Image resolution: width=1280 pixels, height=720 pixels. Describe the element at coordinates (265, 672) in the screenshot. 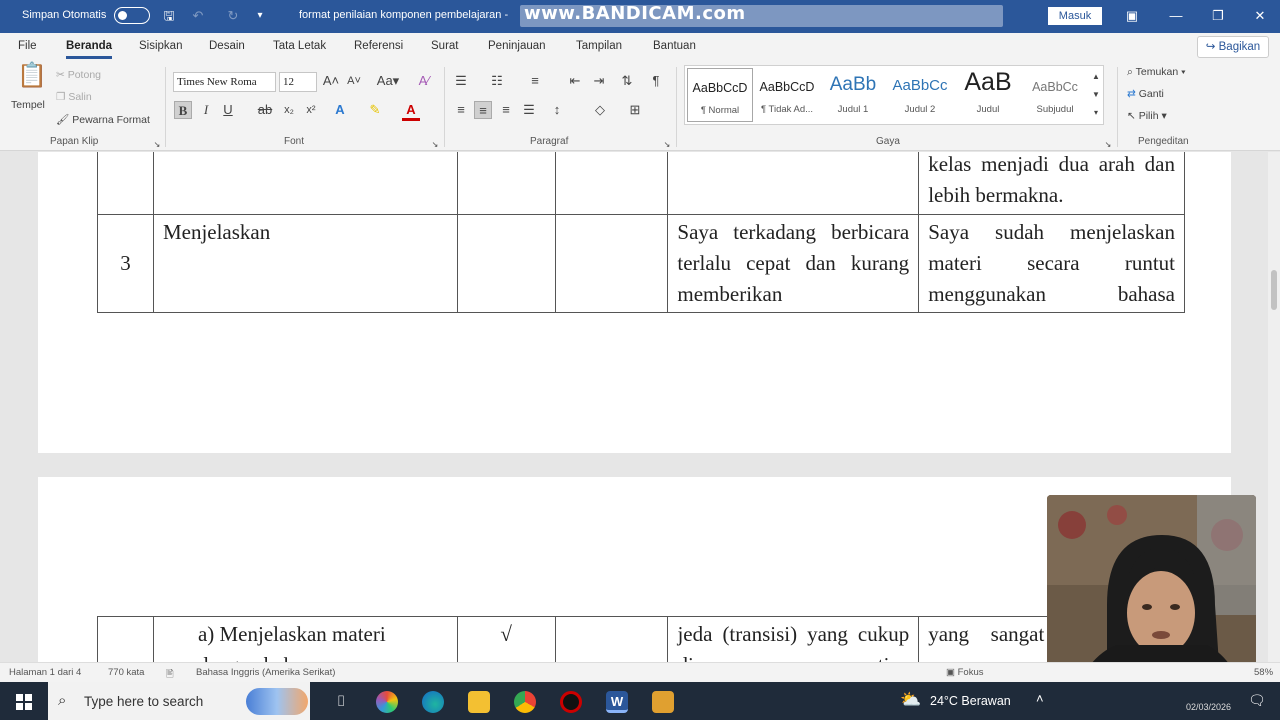

I see `language-indicator: Bahasa Inggris (Amerika Serikat)` at that location.